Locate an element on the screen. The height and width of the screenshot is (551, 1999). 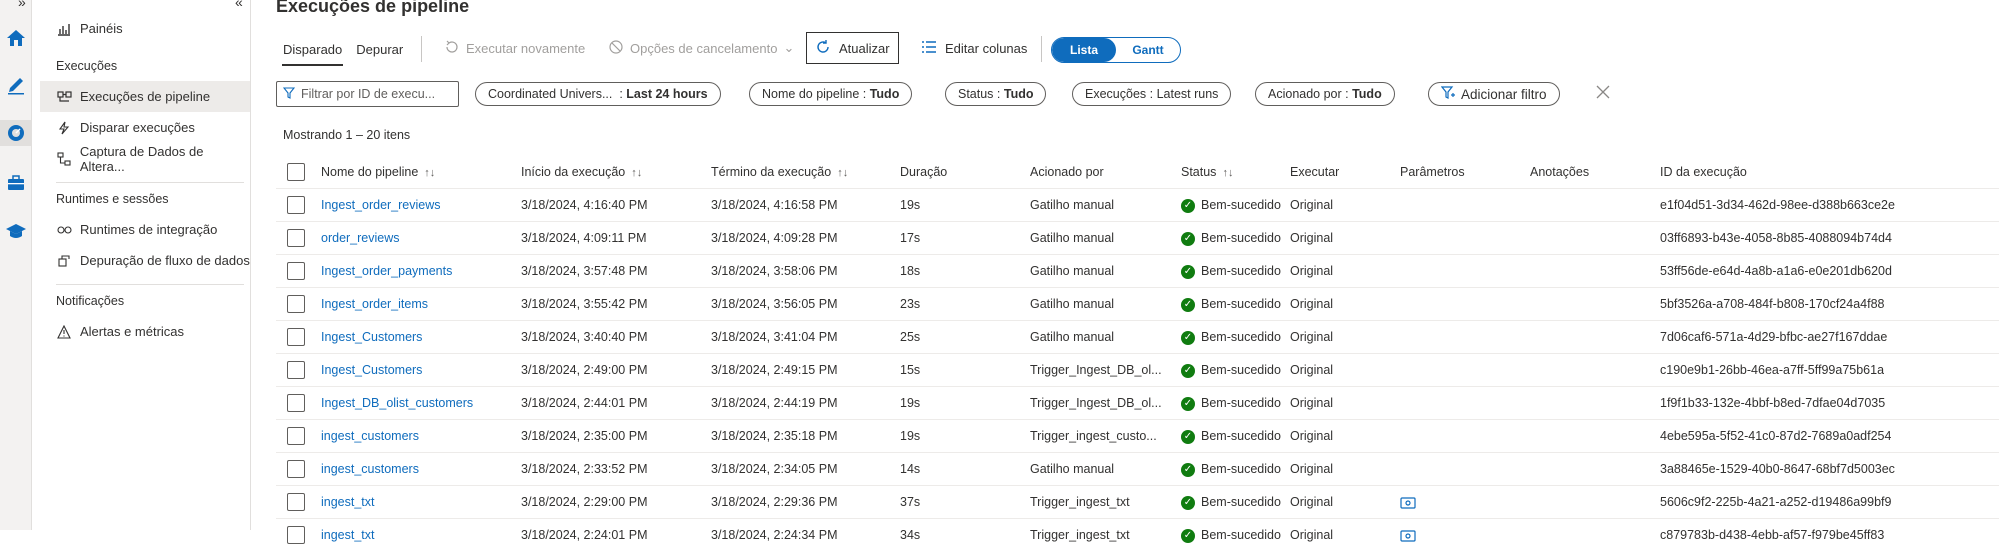
add-filter-button: Adicionar filtro is located at coordinates (1494, 94).